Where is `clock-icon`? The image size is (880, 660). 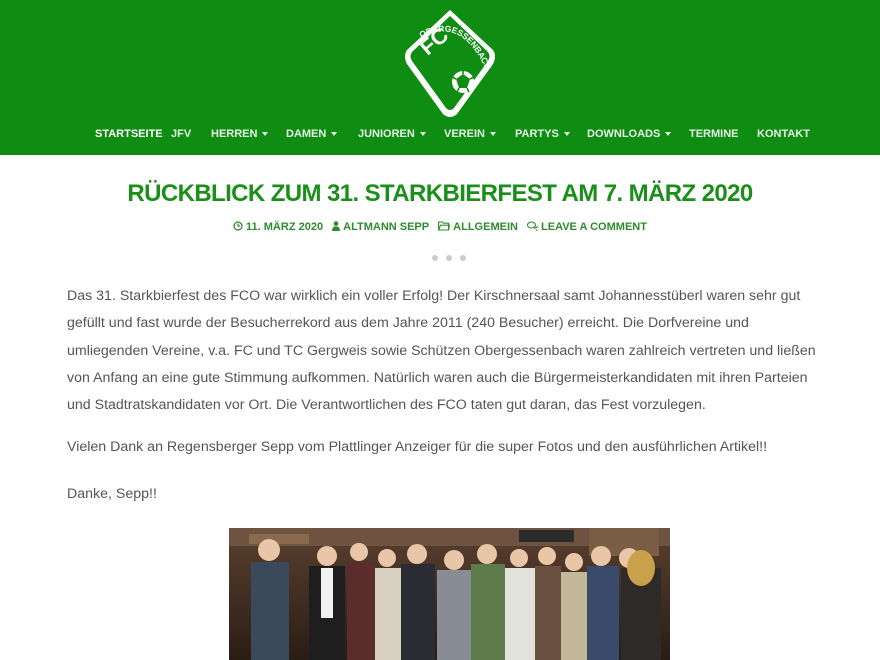
clock-icon is located at coordinates (238, 226).